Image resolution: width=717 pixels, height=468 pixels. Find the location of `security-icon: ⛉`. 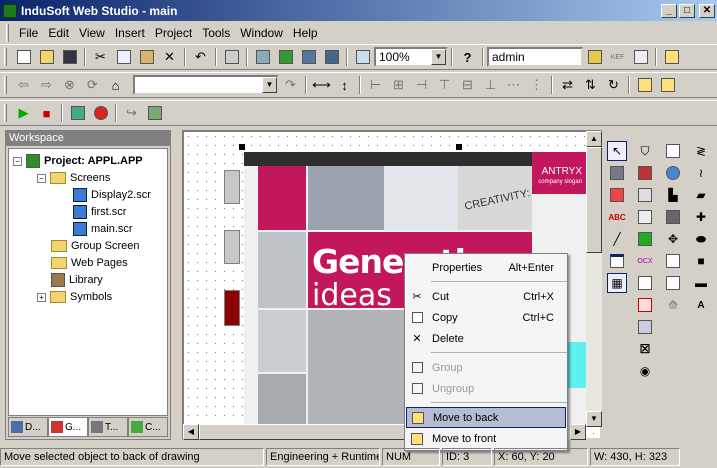

security-icon: ⛉ is located at coordinates (645, 151).